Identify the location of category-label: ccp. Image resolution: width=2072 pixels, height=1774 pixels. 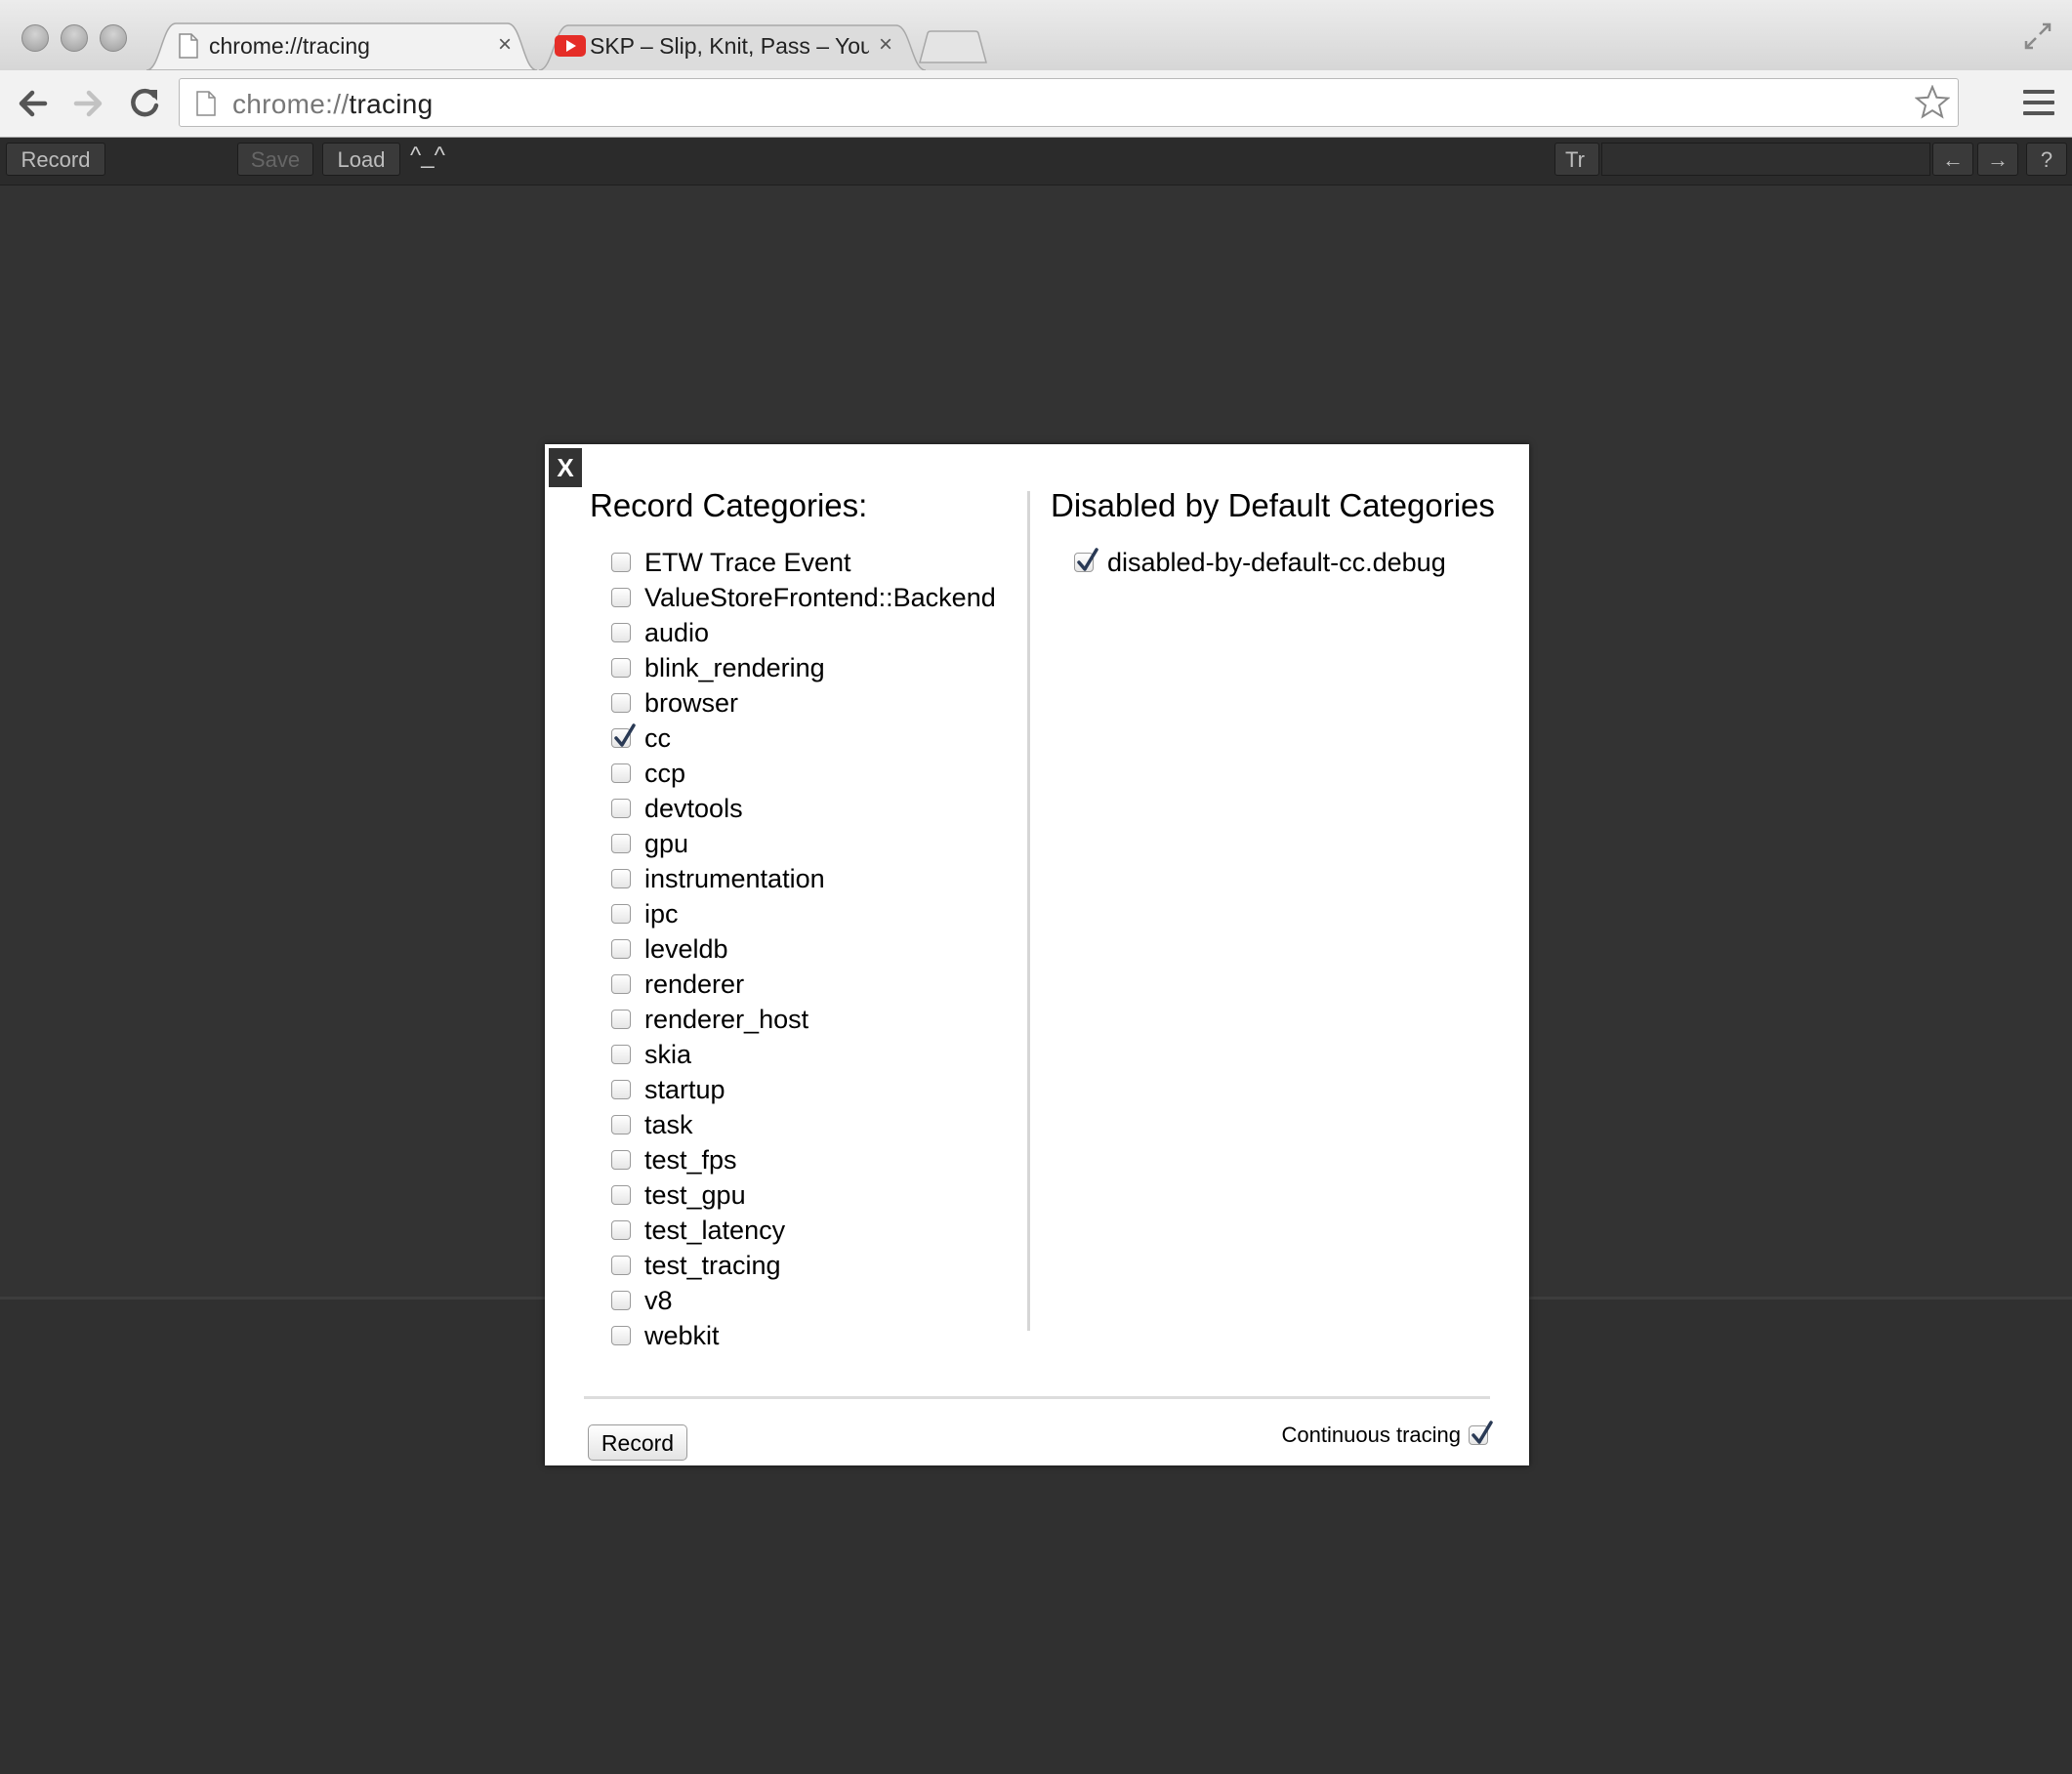
(665, 773).